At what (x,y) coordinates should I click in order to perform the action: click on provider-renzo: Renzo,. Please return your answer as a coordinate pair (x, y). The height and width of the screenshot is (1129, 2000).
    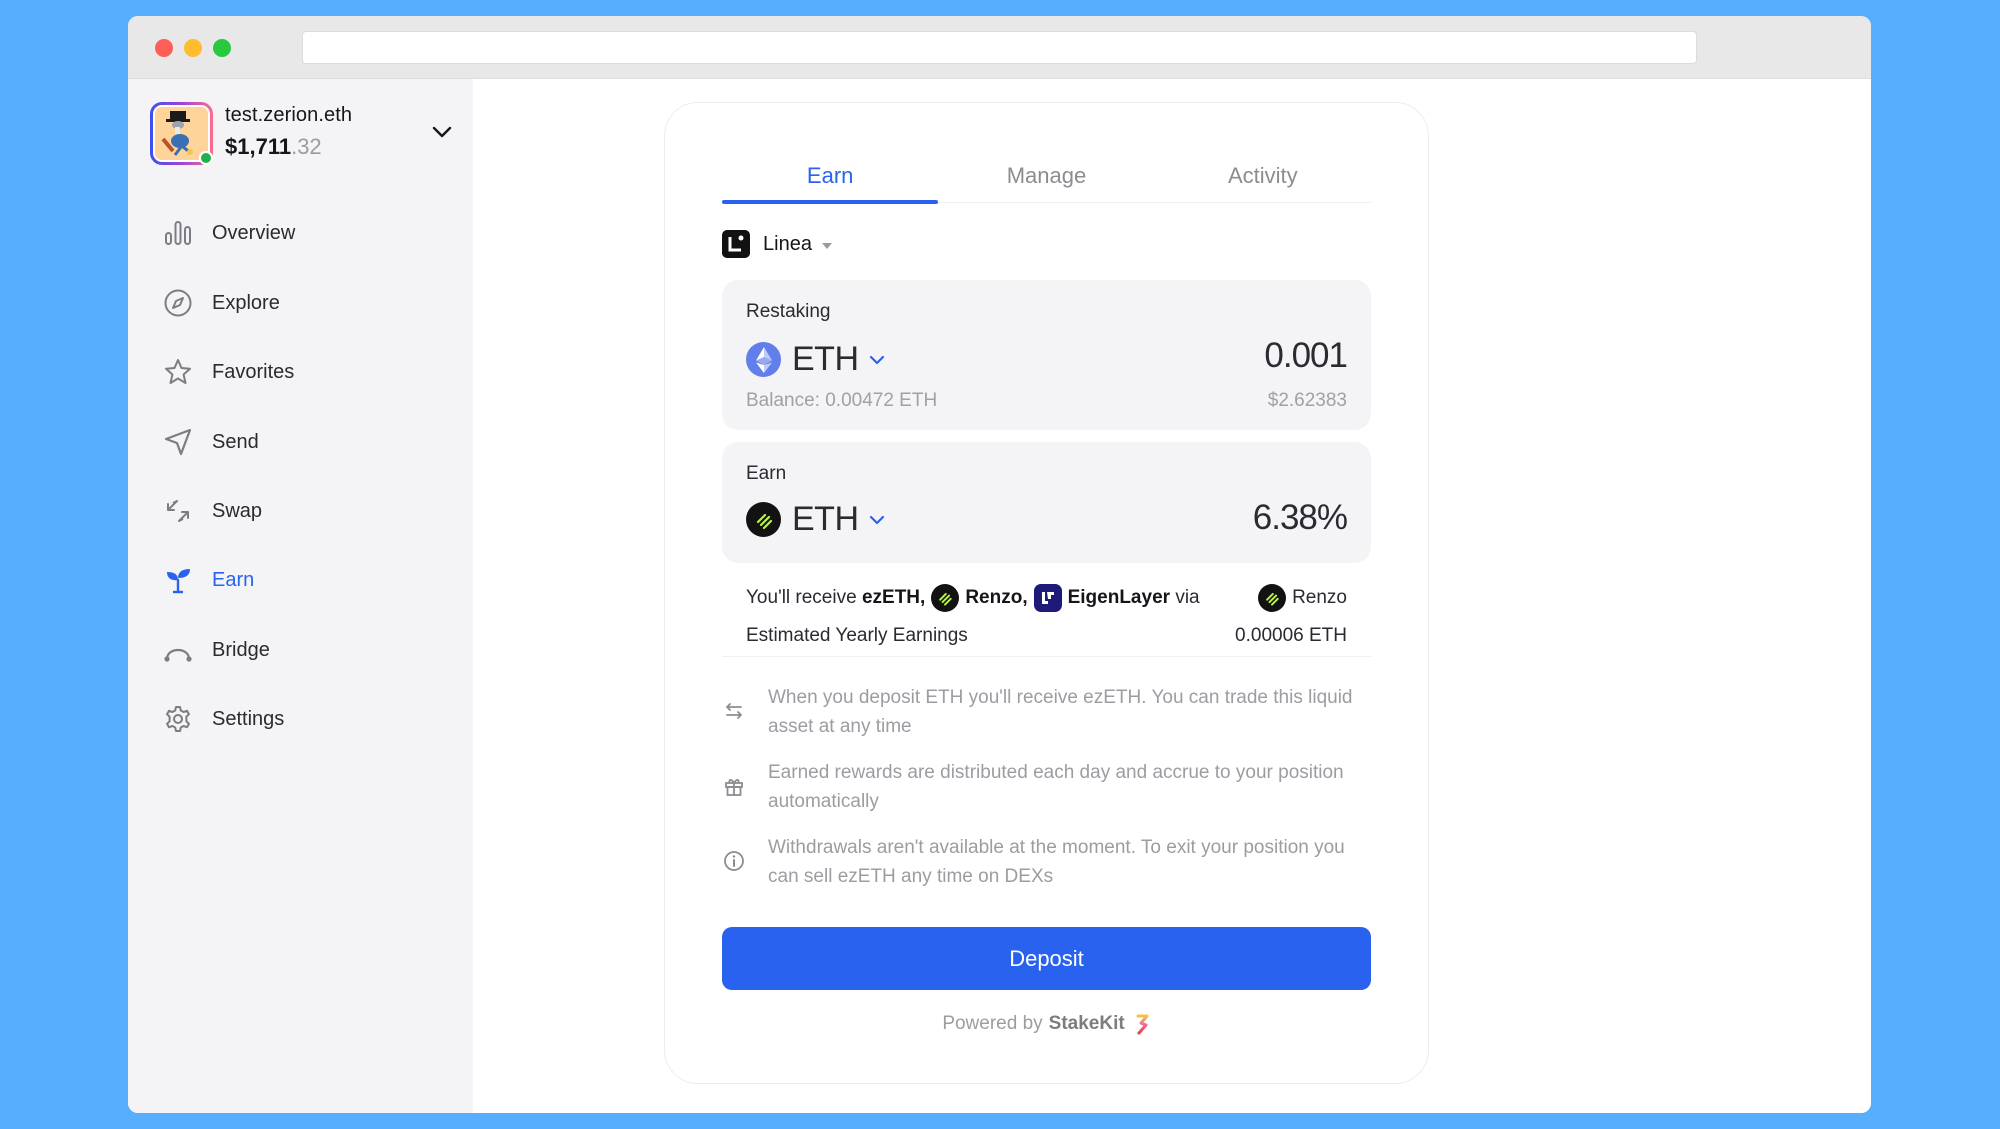
    Looking at the image, I should click on (996, 597).